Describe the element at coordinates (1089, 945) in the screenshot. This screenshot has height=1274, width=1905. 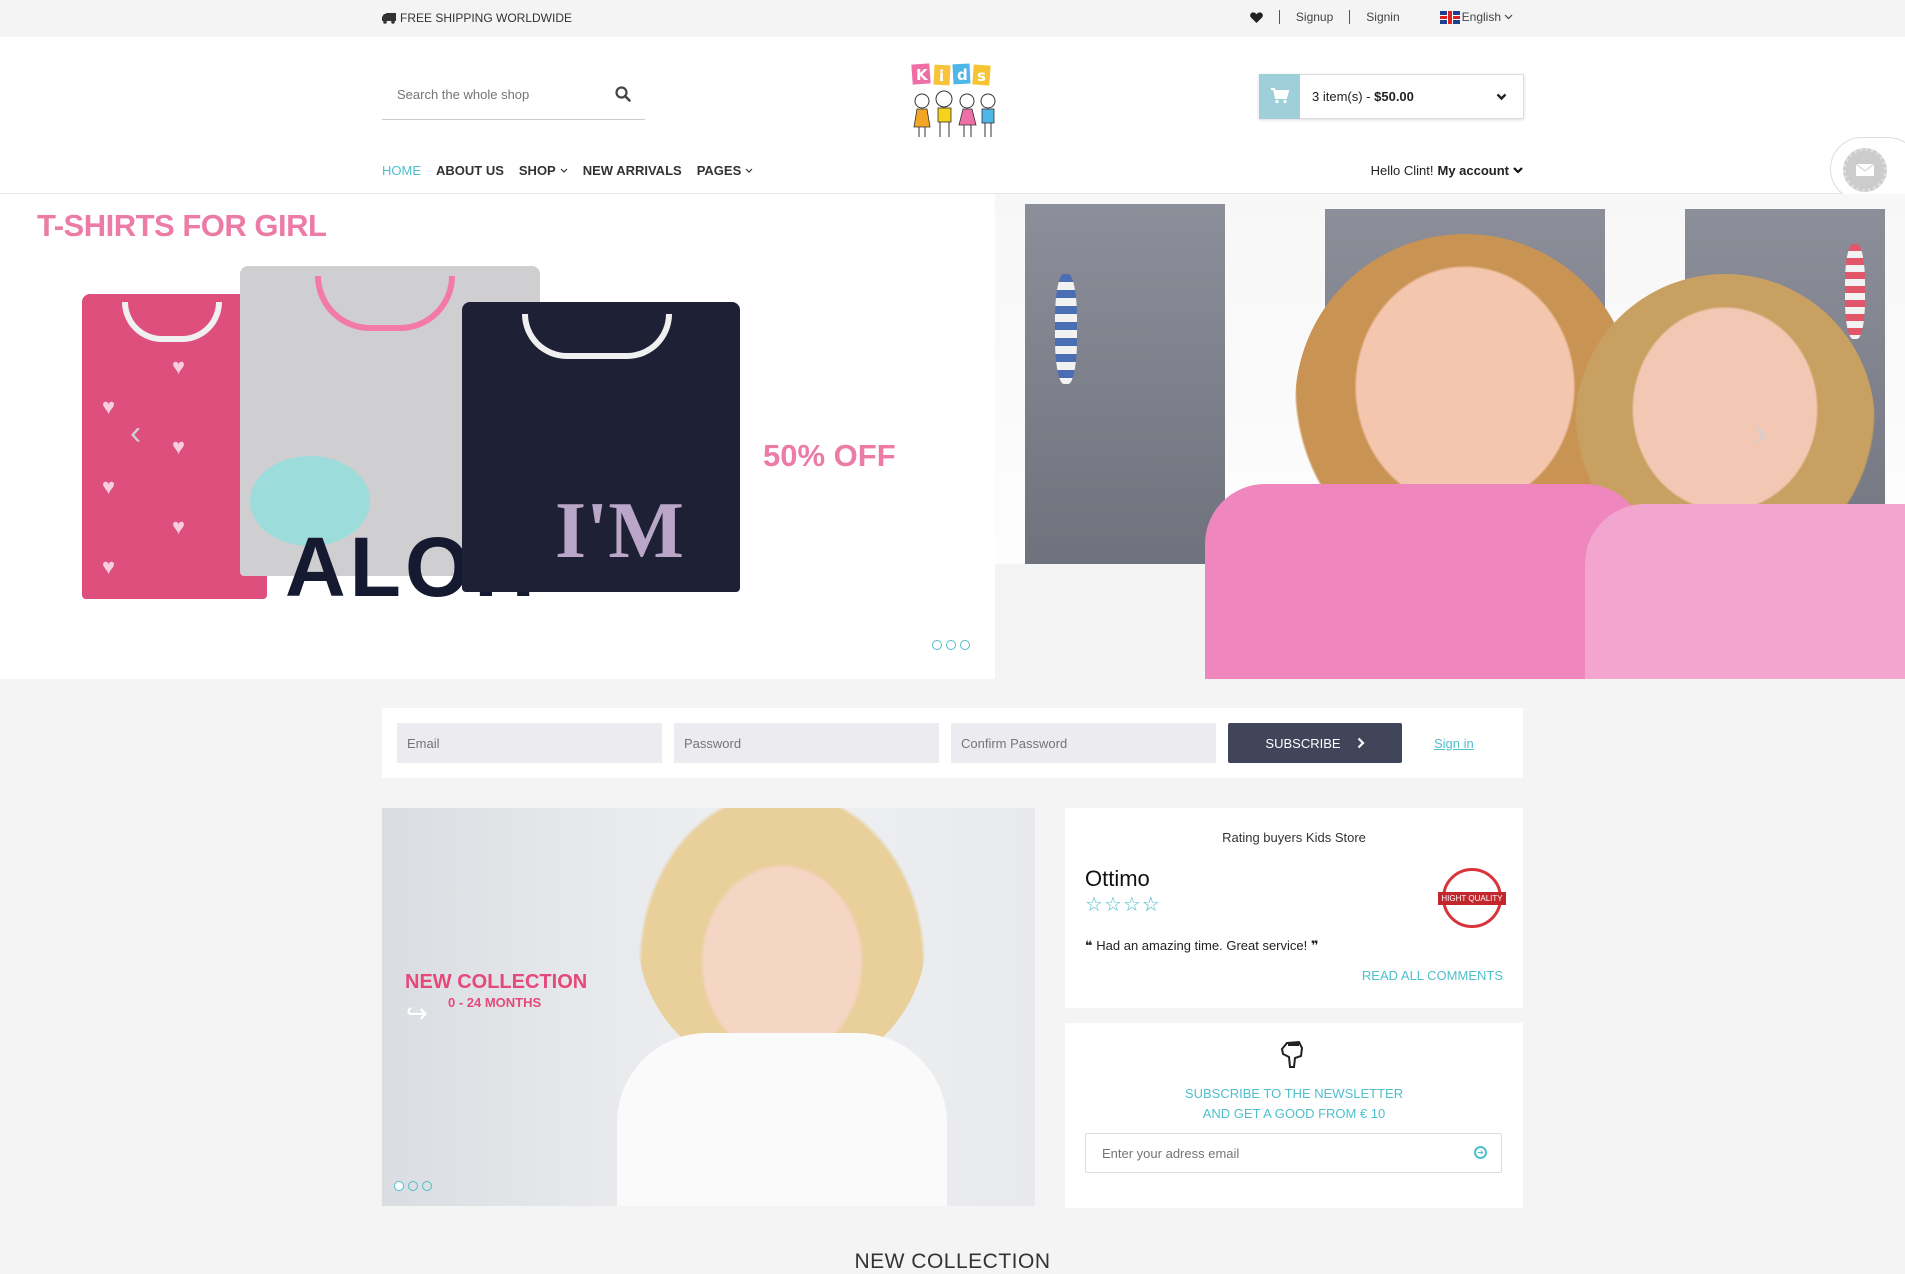
I see `quote-open-icon: ❝` at that location.